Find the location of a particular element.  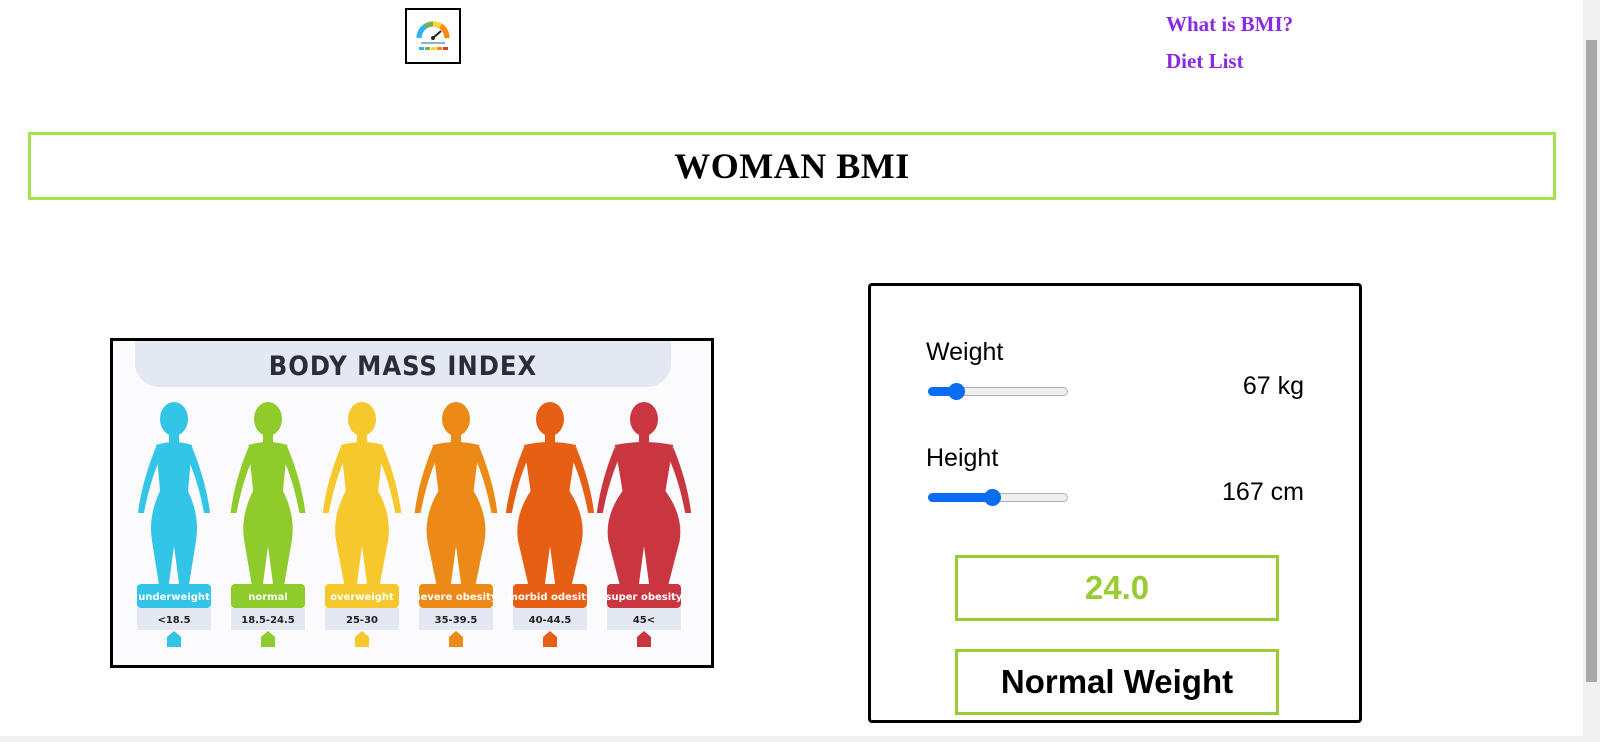

weight-label: Weight is located at coordinates (965, 352).